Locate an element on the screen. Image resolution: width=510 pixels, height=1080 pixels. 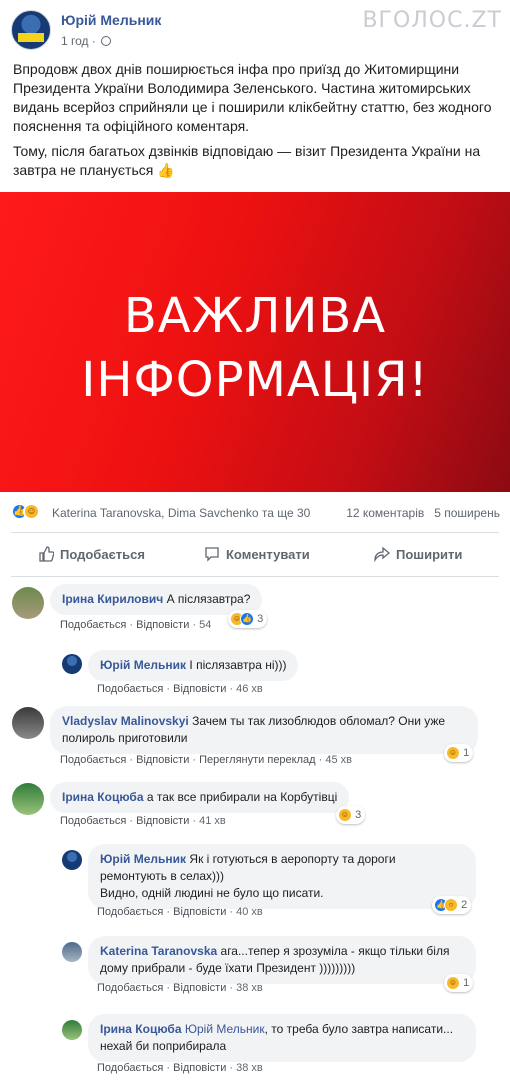
banner-line-1: ВАЖЛИВА is located at coordinates (255, 316).